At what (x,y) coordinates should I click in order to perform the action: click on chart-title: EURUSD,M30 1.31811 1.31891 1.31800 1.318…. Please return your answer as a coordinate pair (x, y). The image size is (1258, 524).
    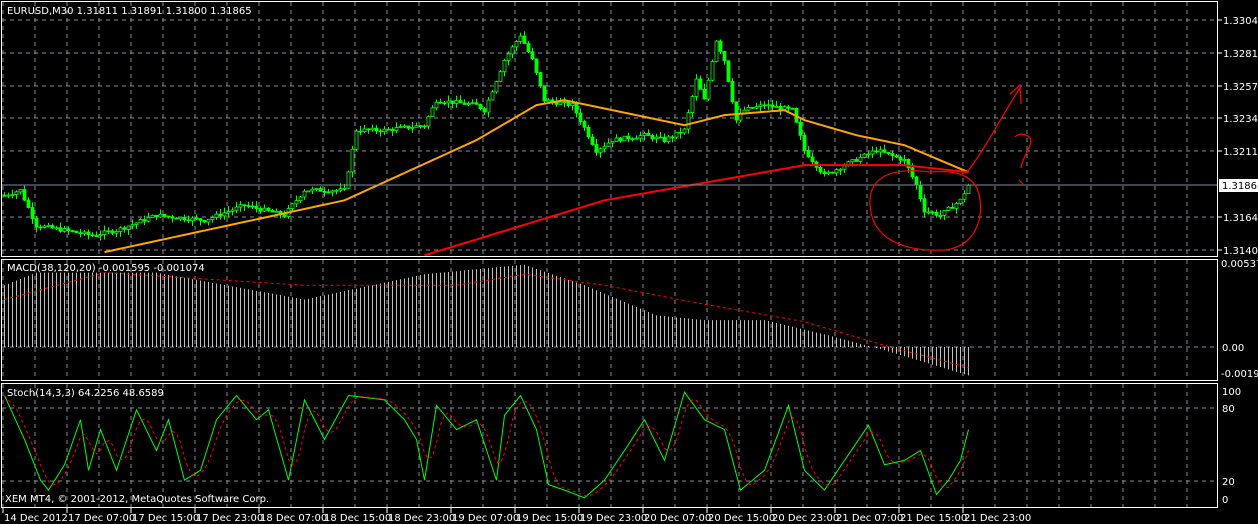
    Looking at the image, I should click on (129, 11).